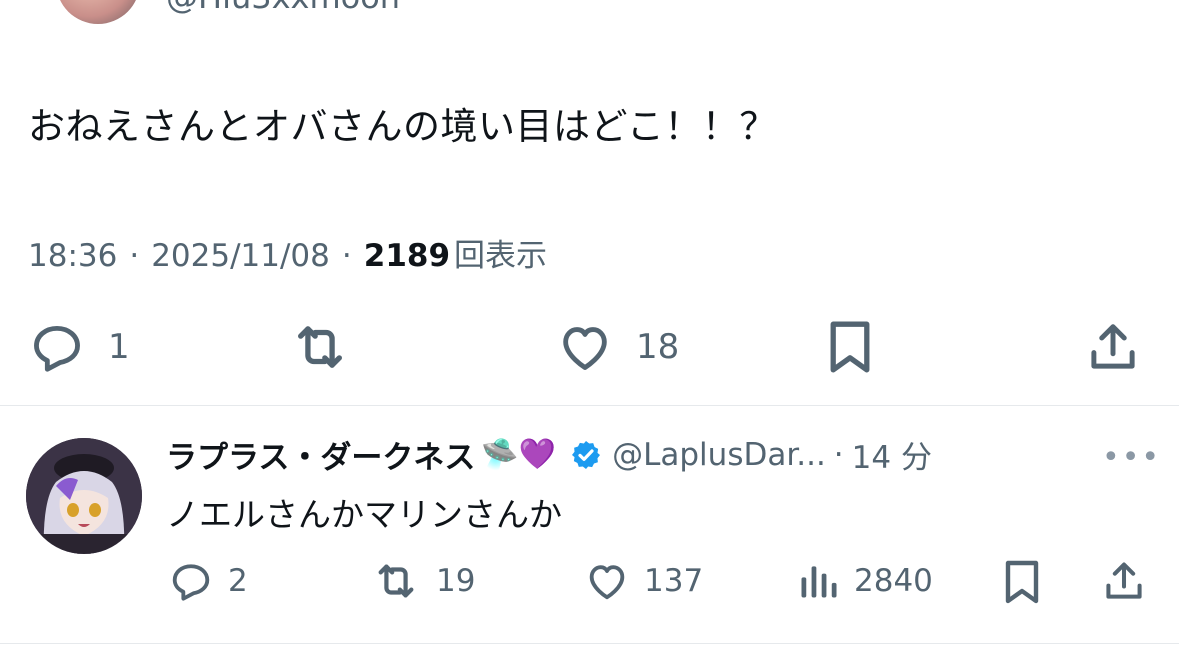 The height and width of the screenshot is (645, 1179). Describe the element at coordinates (892, 454) in the screenshot. I see `reply-time: 14 分` at that location.